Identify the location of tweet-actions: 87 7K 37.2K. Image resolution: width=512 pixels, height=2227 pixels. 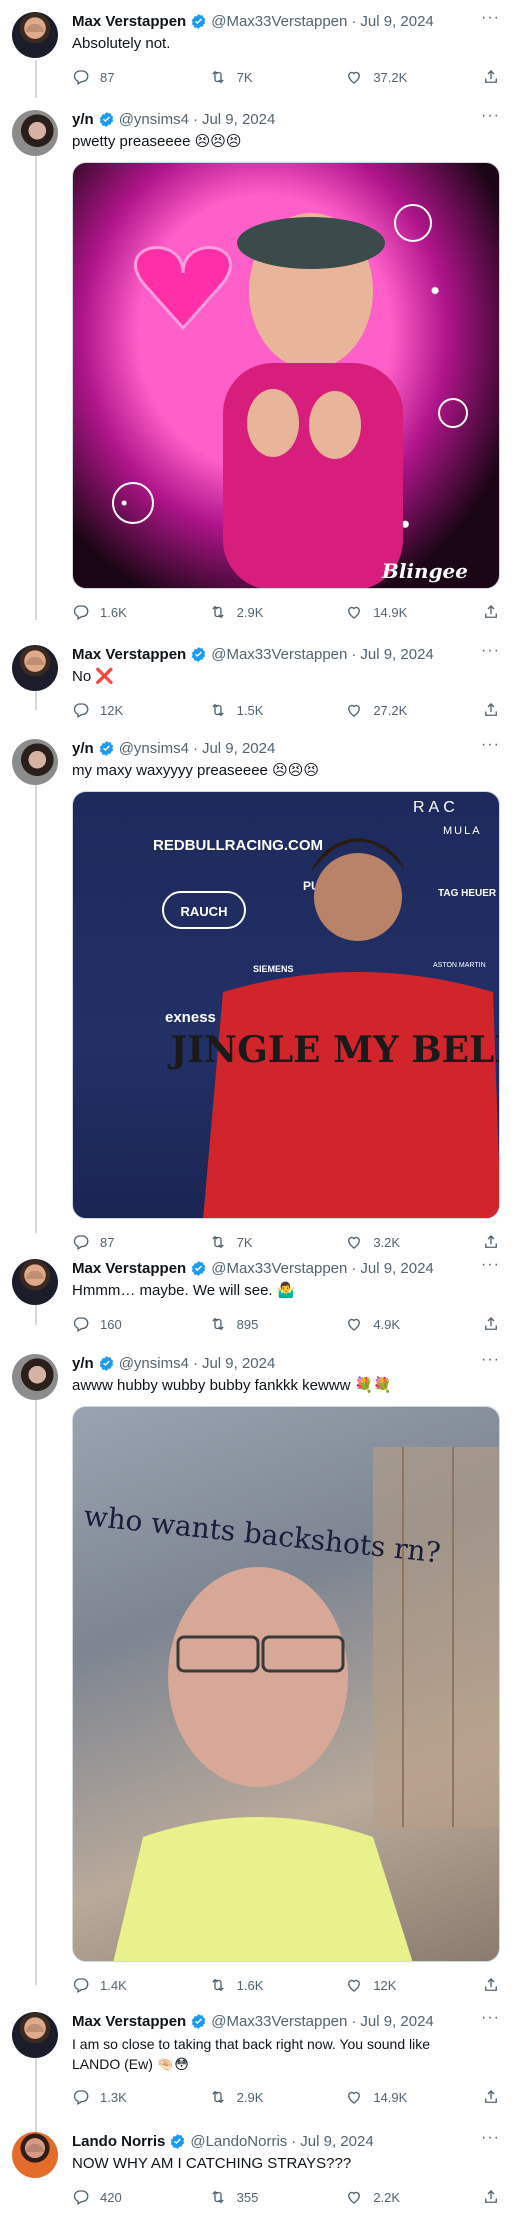
(286, 77).